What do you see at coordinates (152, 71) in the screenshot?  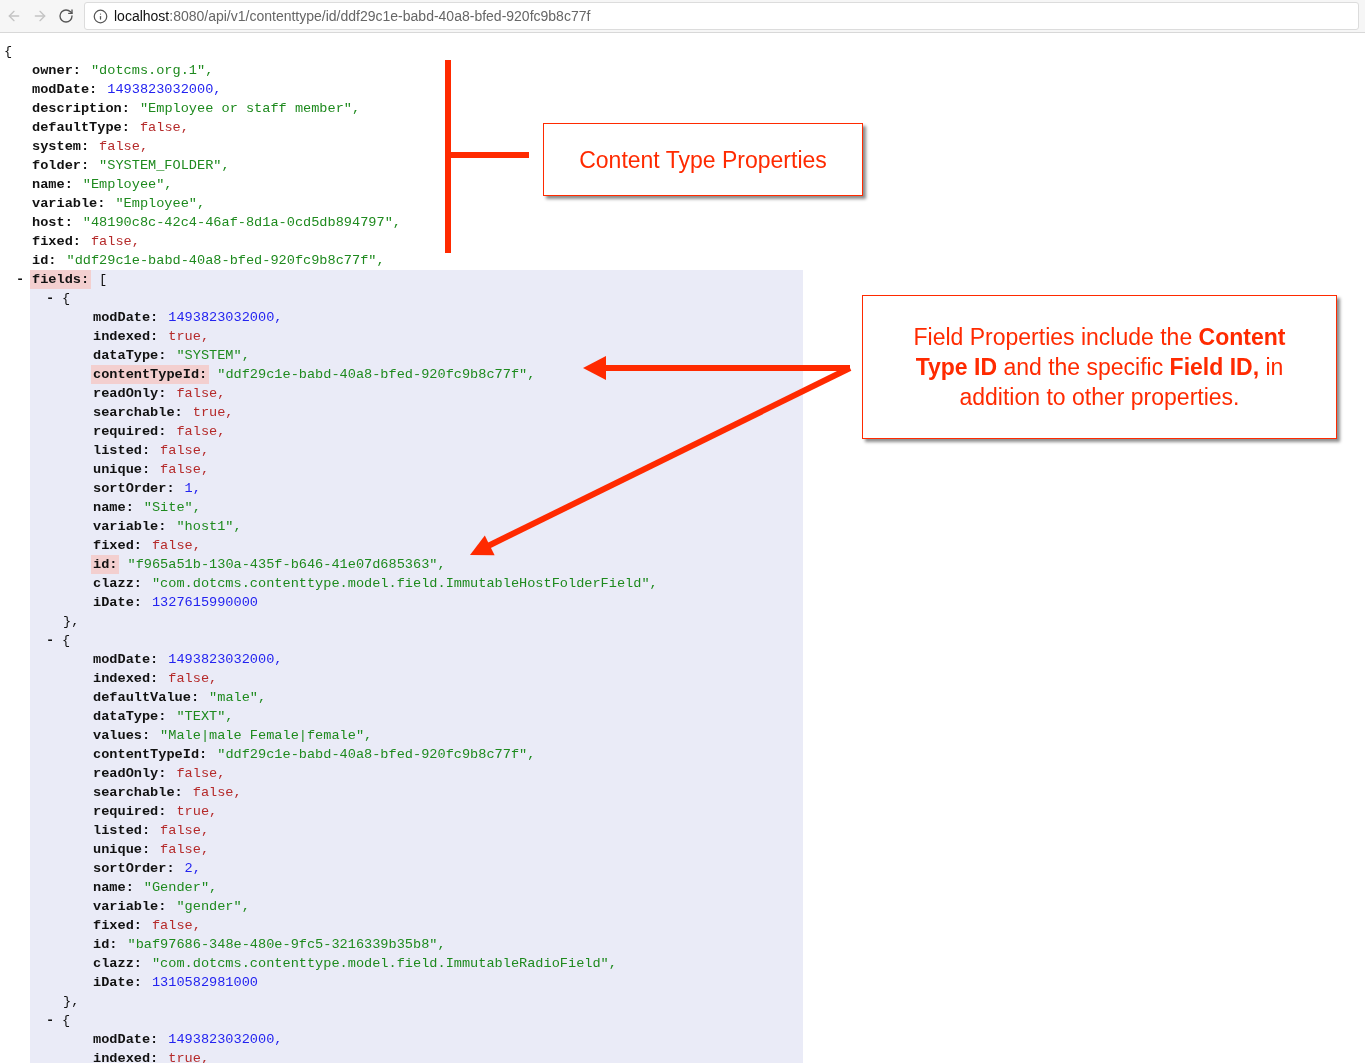 I see `json-value: "dotcms.org.1",` at bounding box center [152, 71].